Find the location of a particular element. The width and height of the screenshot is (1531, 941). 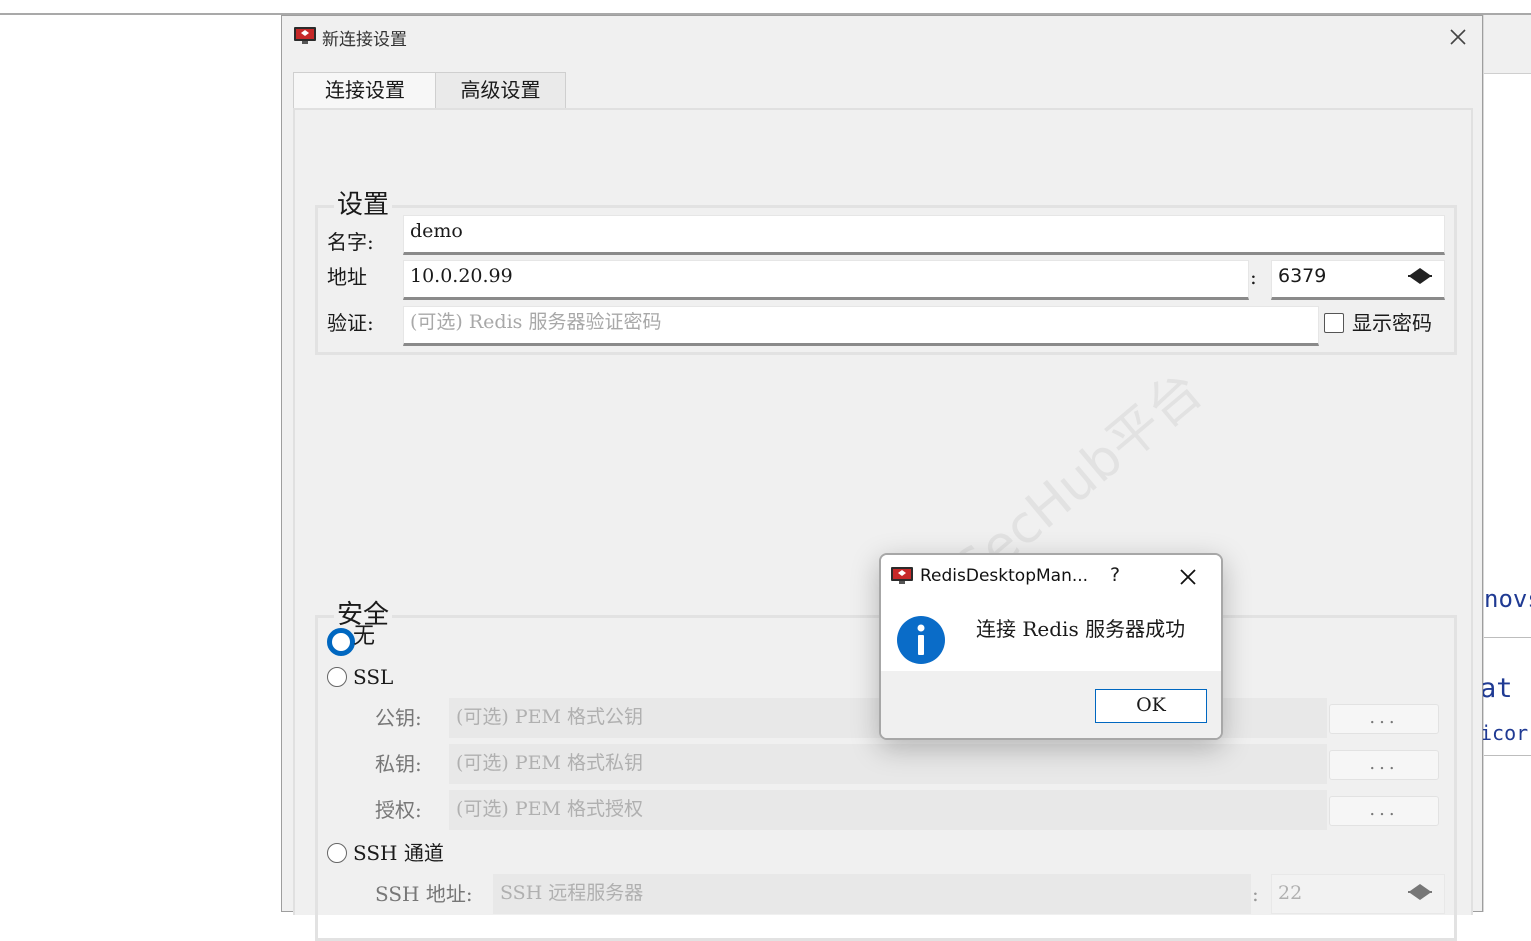

tab-advanced-settings: 高级设置 is located at coordinates (500, 90).